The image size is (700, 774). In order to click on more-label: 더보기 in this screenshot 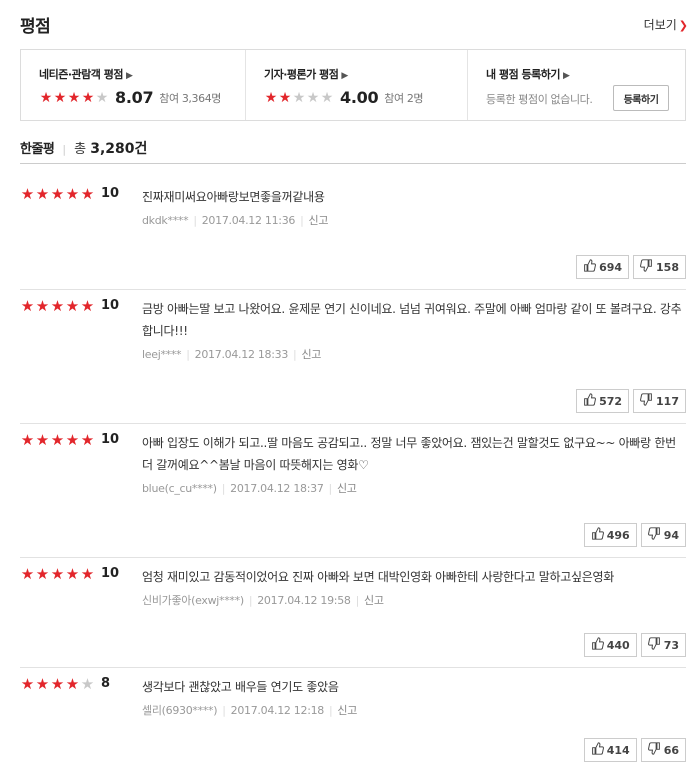, I will do `click(660, 25)`.